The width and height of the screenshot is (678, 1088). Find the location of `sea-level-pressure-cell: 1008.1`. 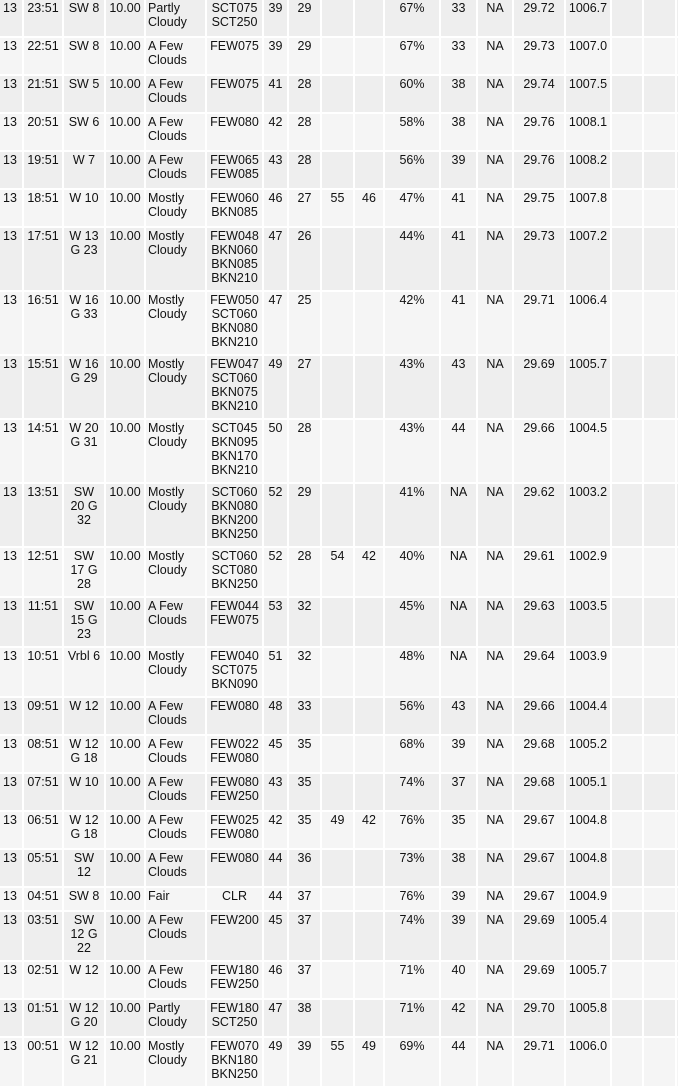

sea-level-pressure-cell: 1008.1 is located at coordinates (588, 132).